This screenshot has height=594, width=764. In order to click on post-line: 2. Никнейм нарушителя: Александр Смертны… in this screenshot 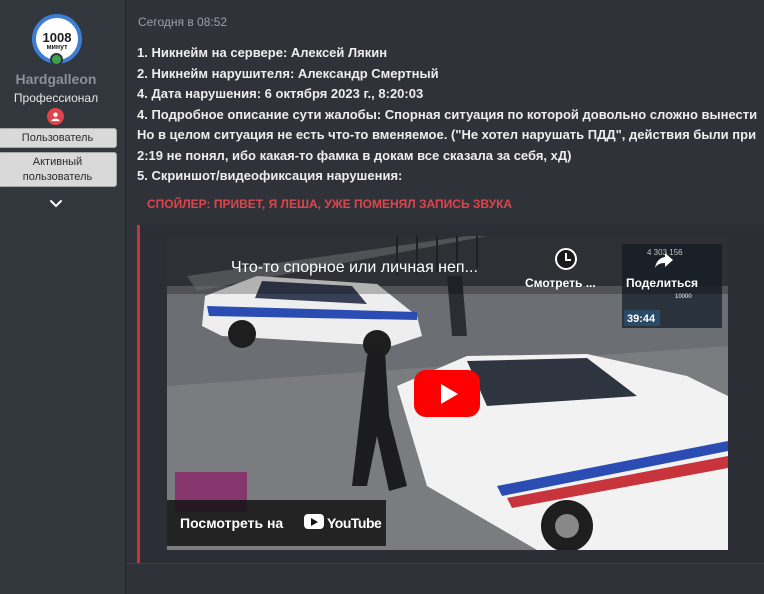, I will do `click(288, 73)`.